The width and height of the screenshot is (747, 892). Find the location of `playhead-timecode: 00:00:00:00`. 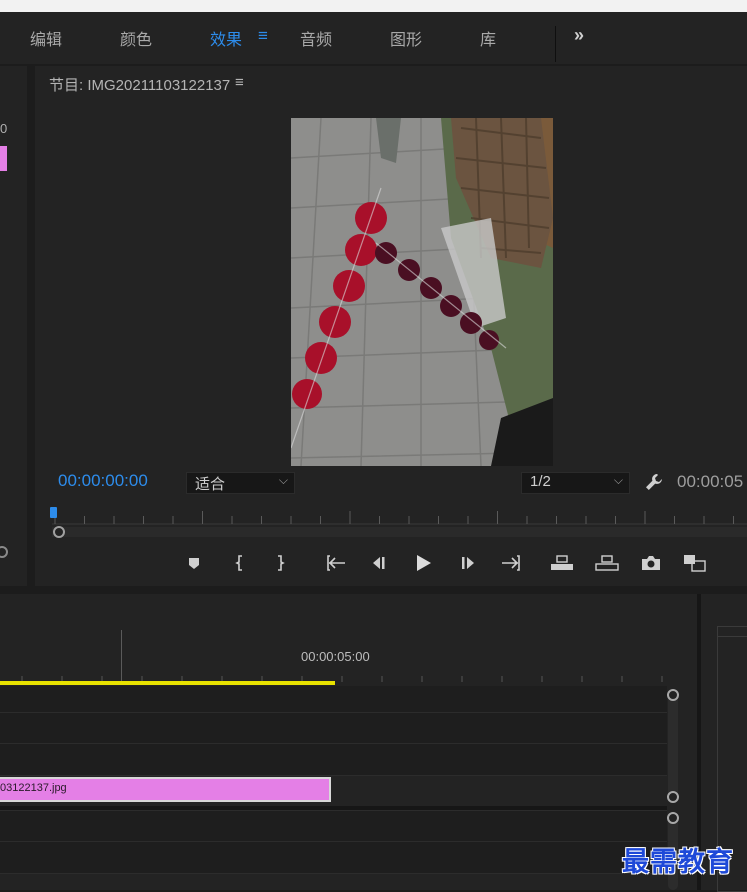

playhead-timecode: 00:00:00:00 is located at coordinates (103, 481).